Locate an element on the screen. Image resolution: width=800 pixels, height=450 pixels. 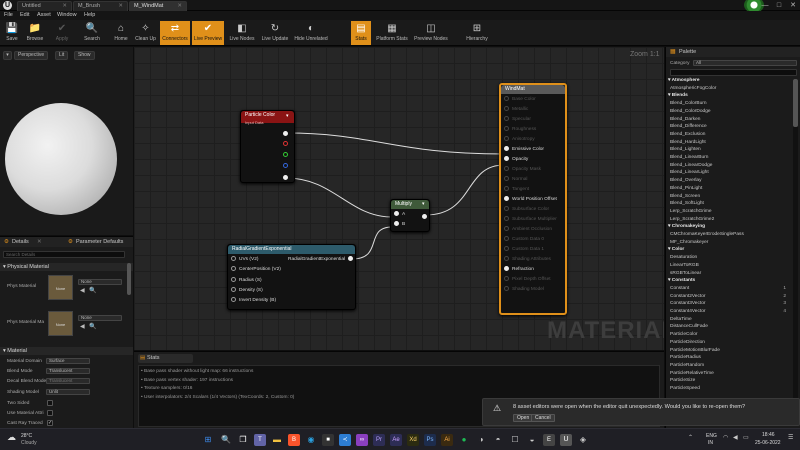
result-pin: Custom Data 0 is located at coordinates (535, 240).